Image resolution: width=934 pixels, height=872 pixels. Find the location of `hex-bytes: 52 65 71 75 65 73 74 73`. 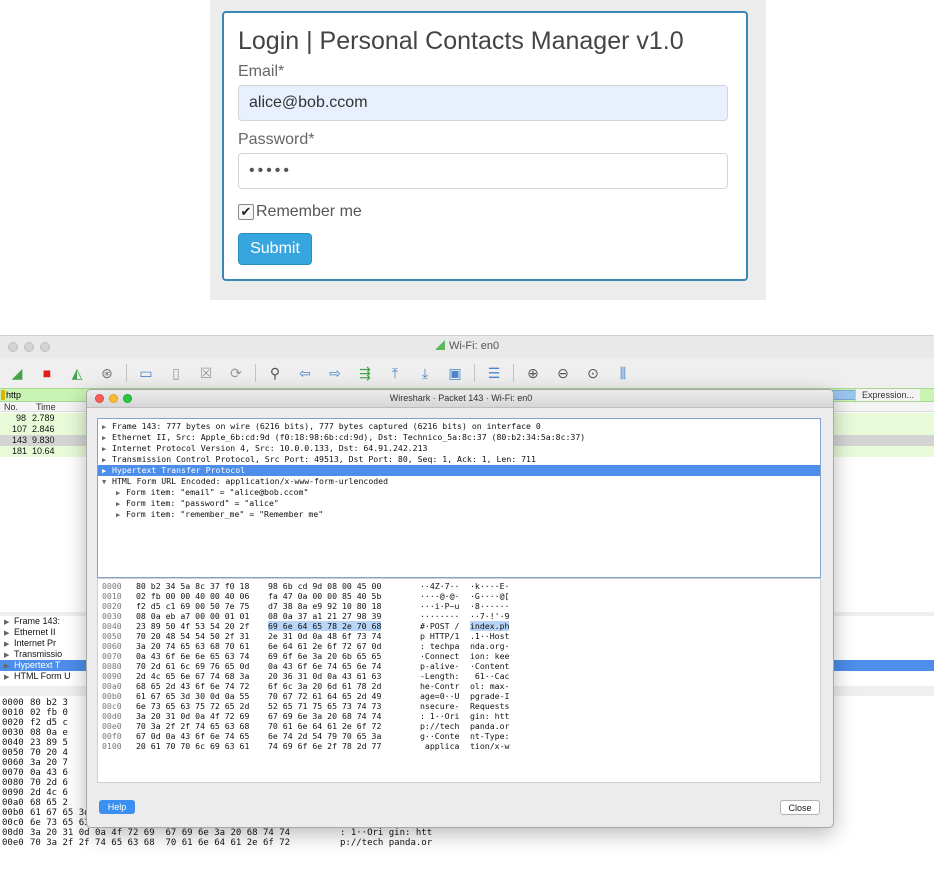

hex-bytes: 52 65 71 75 65 73 74 73 is located at coordinates (325, 706).